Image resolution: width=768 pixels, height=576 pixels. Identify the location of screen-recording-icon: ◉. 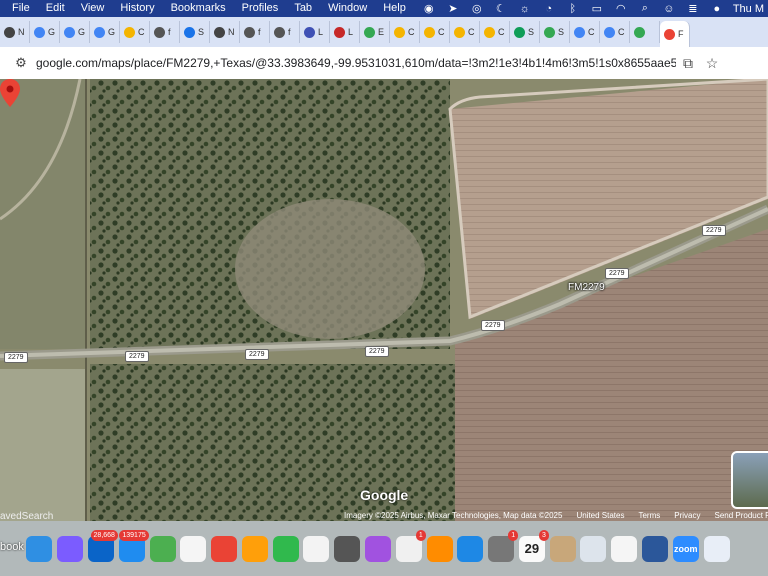
(429, 8).